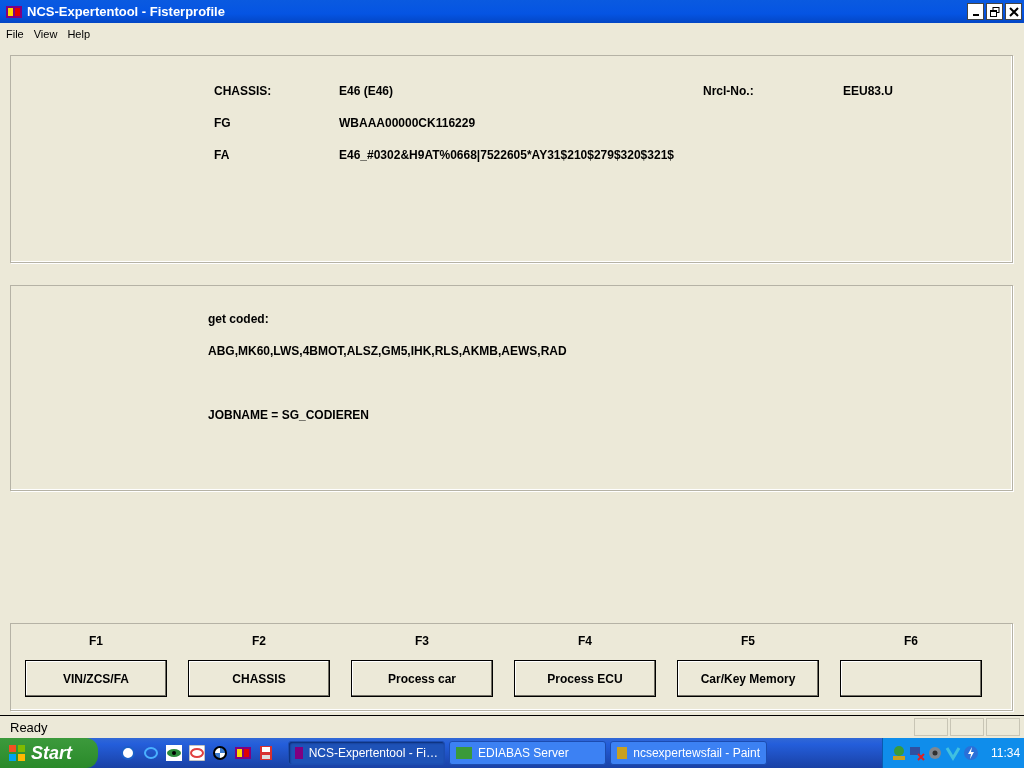  I want to click on job-name: JOBNAME = SG_CODIEREN, so click(289, 416).